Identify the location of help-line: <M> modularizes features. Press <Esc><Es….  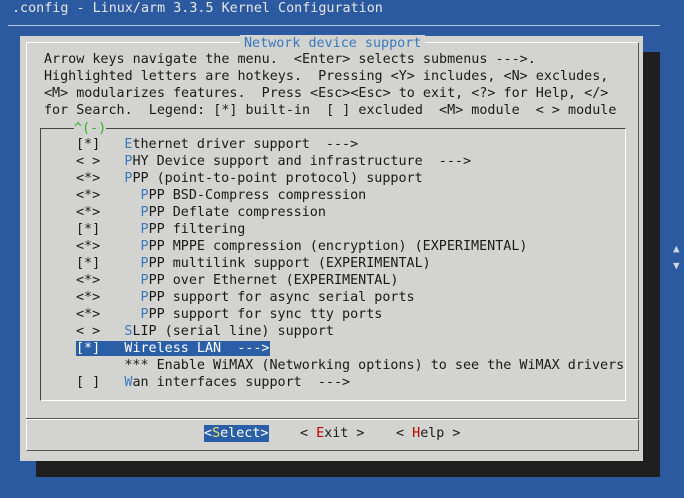
(326, 93).